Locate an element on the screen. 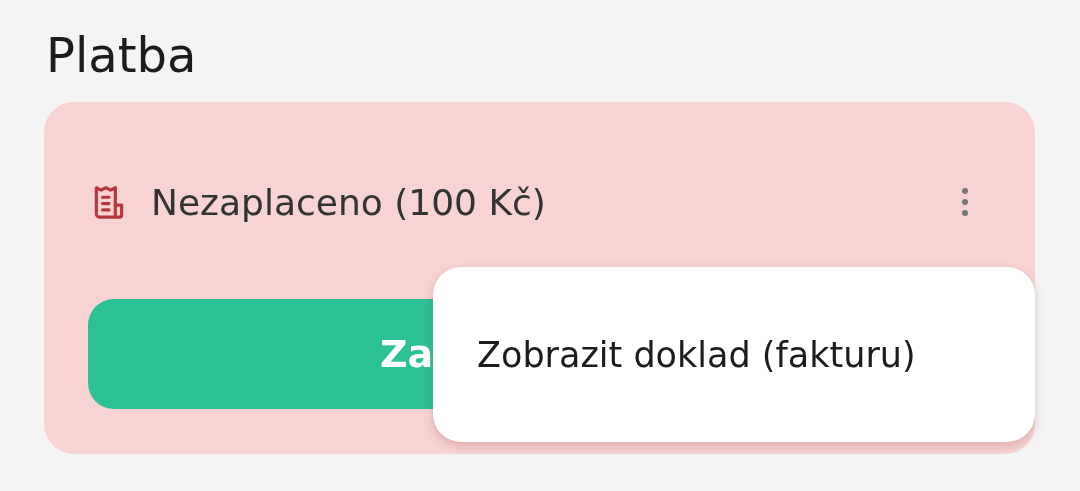  menu-item: Zobrazit doklad (fakturu) is located at coordinates (674, 354).